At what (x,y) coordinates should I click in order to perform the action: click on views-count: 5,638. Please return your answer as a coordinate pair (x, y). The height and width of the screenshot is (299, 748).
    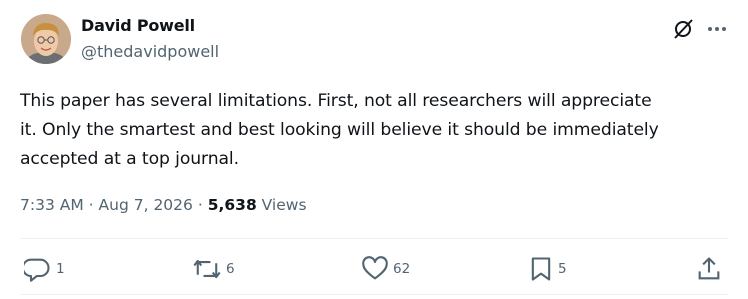
    Looking at the image, I should click on (232, 205).